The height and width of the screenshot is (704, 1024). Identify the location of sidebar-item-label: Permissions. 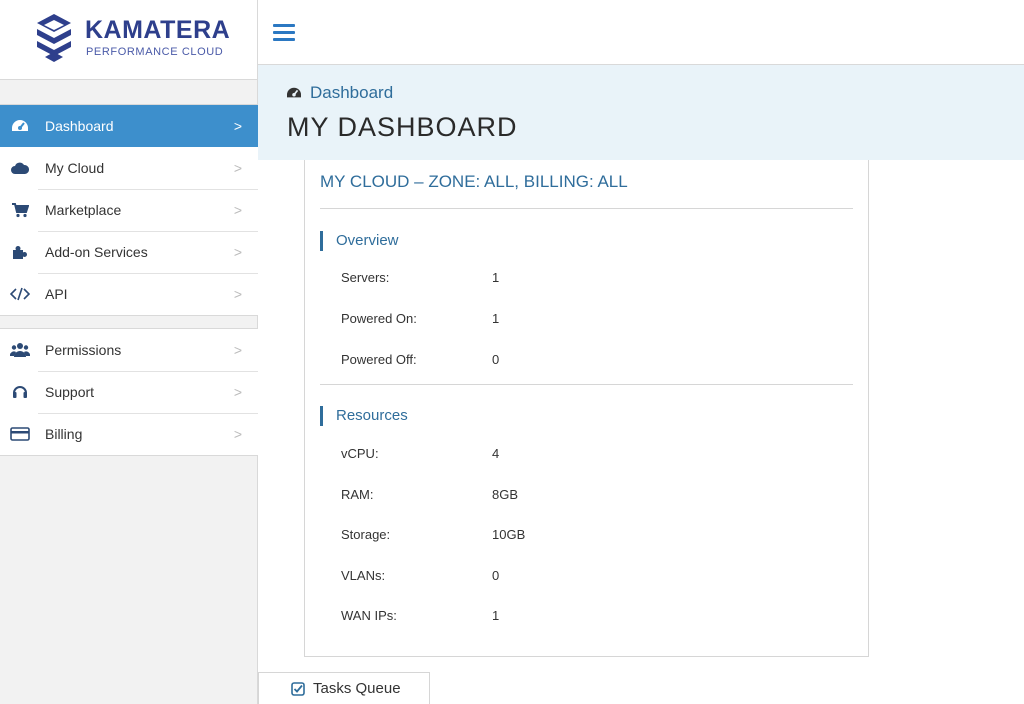
(83, 350).